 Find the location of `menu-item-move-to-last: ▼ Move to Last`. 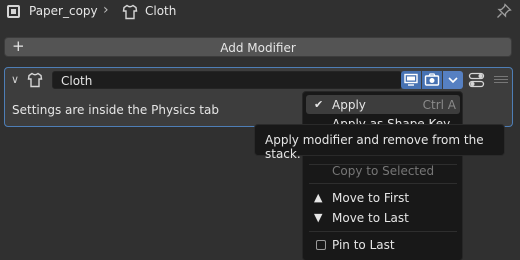

menu-item-move-to-last: ▼ Move to Last is located at coordinates (383, 217).